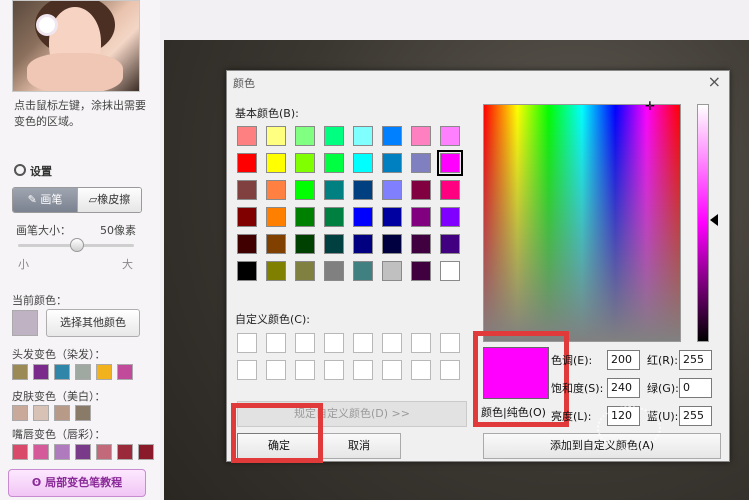  What do you see at coordinates (695, 388) in the screenshot?
I see `green-input: 0` at bounding box center [695, 388].